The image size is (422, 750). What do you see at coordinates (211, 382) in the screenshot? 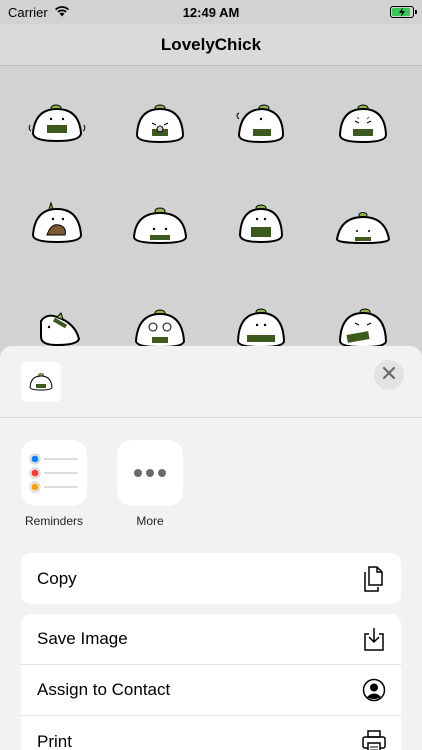
I see `share-sheet-header` at bounding box center [211, 382].